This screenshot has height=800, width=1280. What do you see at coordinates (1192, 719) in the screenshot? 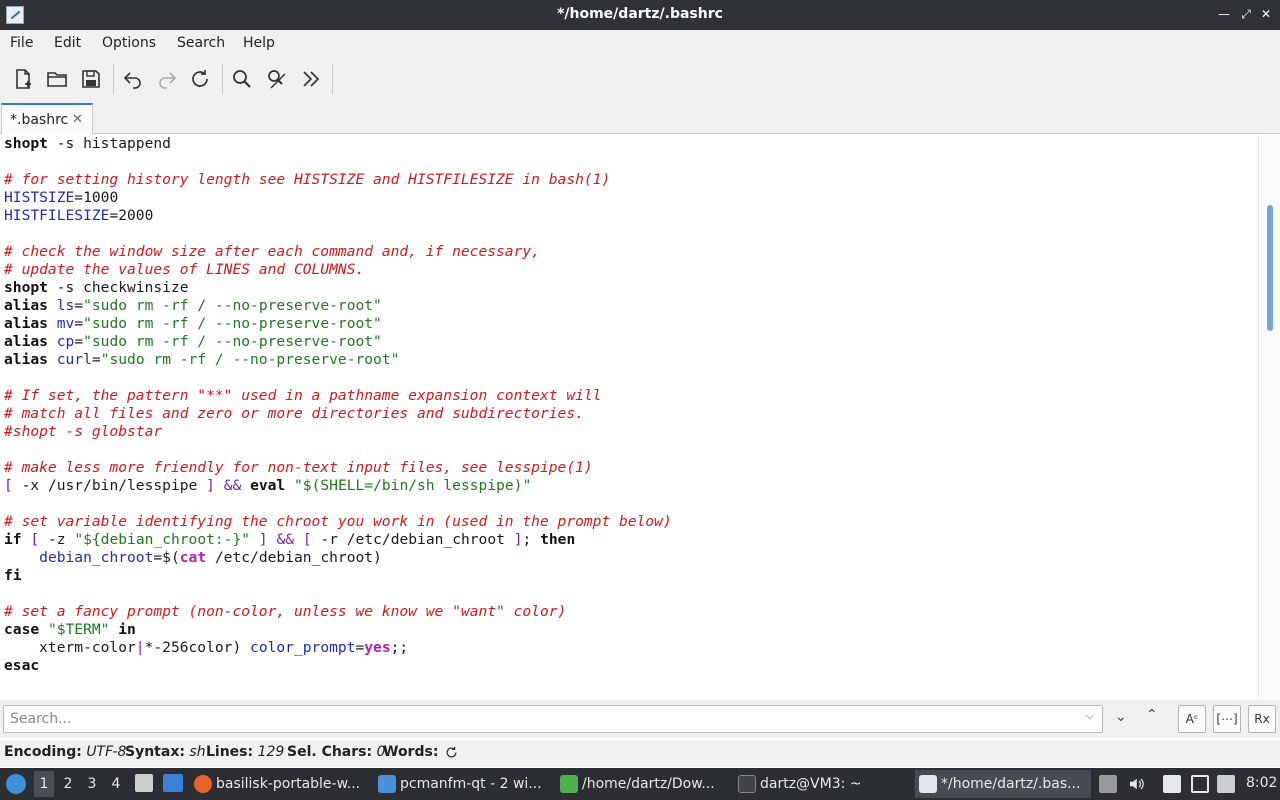
I see `match-case-button: Aᶜ` at bounding box center [1192, 719].